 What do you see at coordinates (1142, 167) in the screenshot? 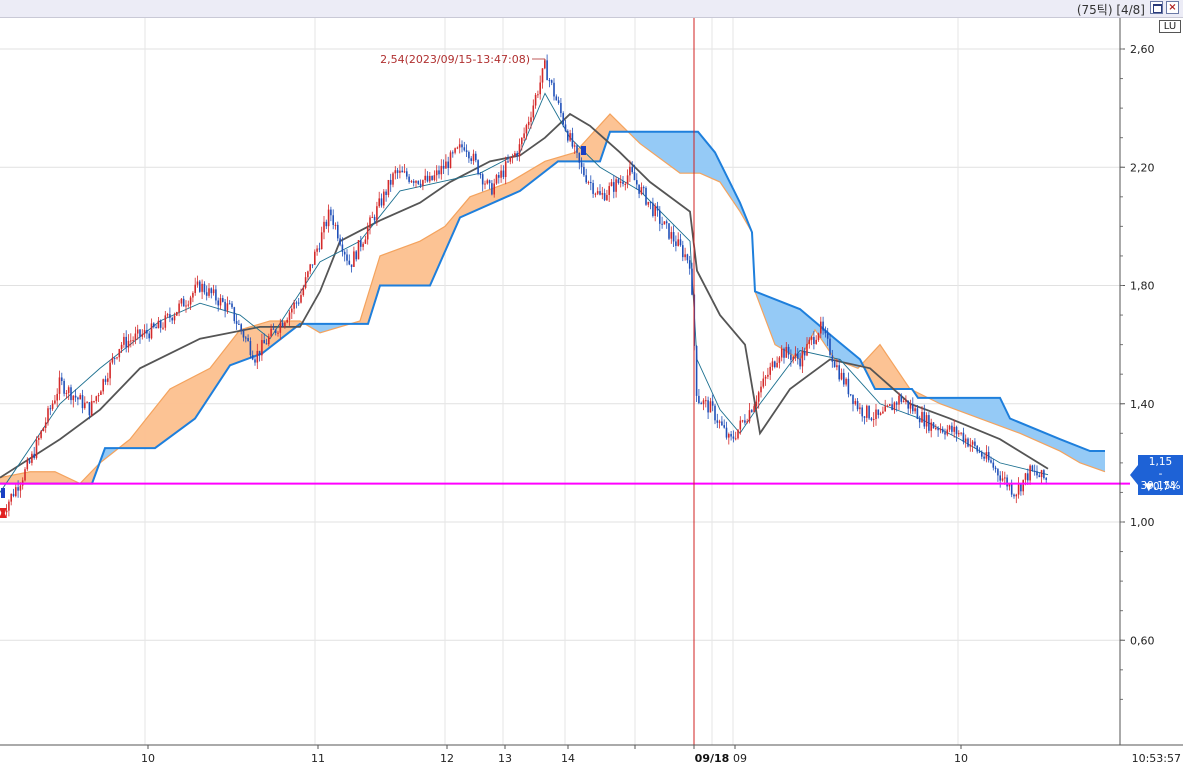
I see `y-tick-label: 2,20` at bounding box center [1142, 167].